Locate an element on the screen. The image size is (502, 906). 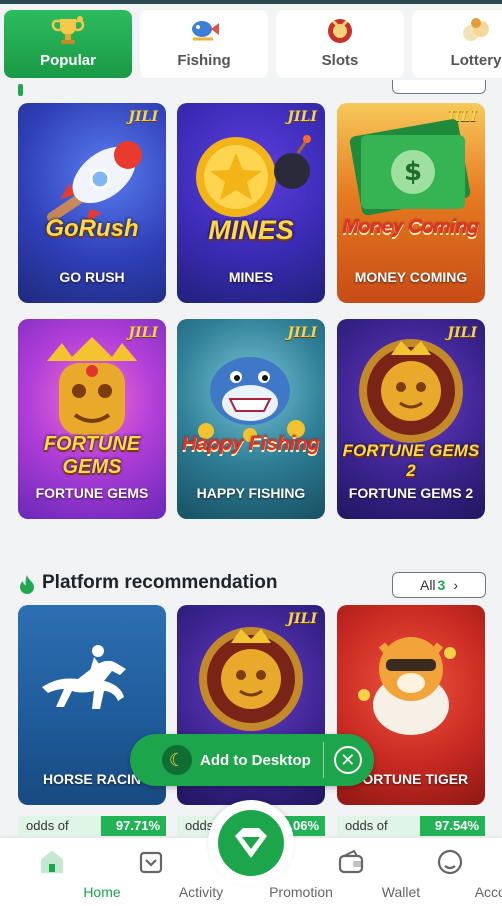
odds-bar: odds of 97.54% is located at coordinates (411, 826).